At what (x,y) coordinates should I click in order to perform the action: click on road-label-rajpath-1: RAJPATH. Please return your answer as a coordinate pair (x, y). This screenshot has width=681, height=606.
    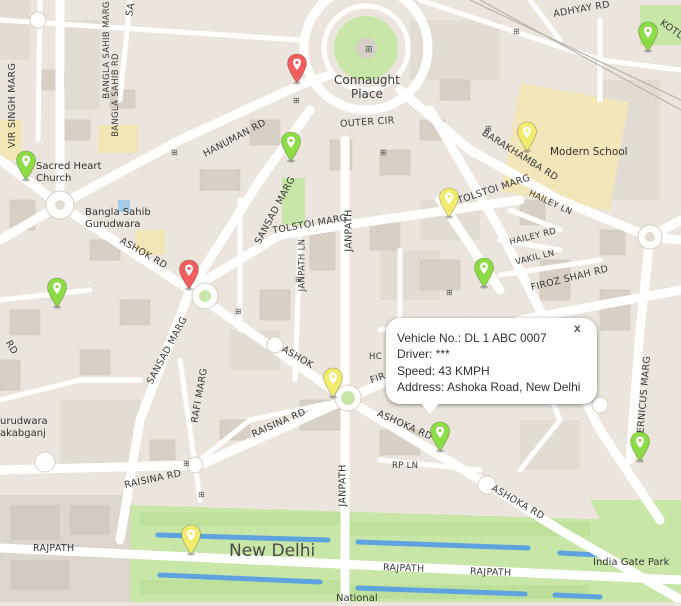
    Looking at the image, I should click on (54, 548).